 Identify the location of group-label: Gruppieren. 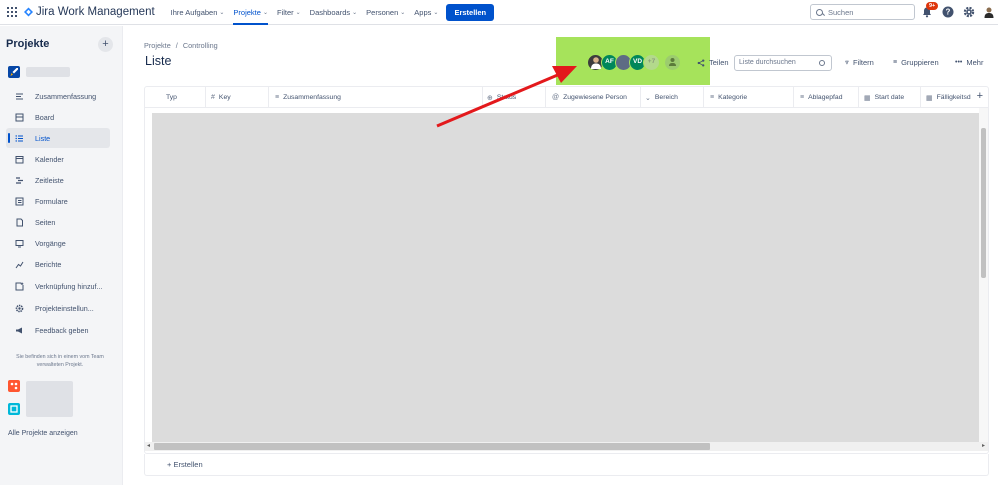
(920, 62).